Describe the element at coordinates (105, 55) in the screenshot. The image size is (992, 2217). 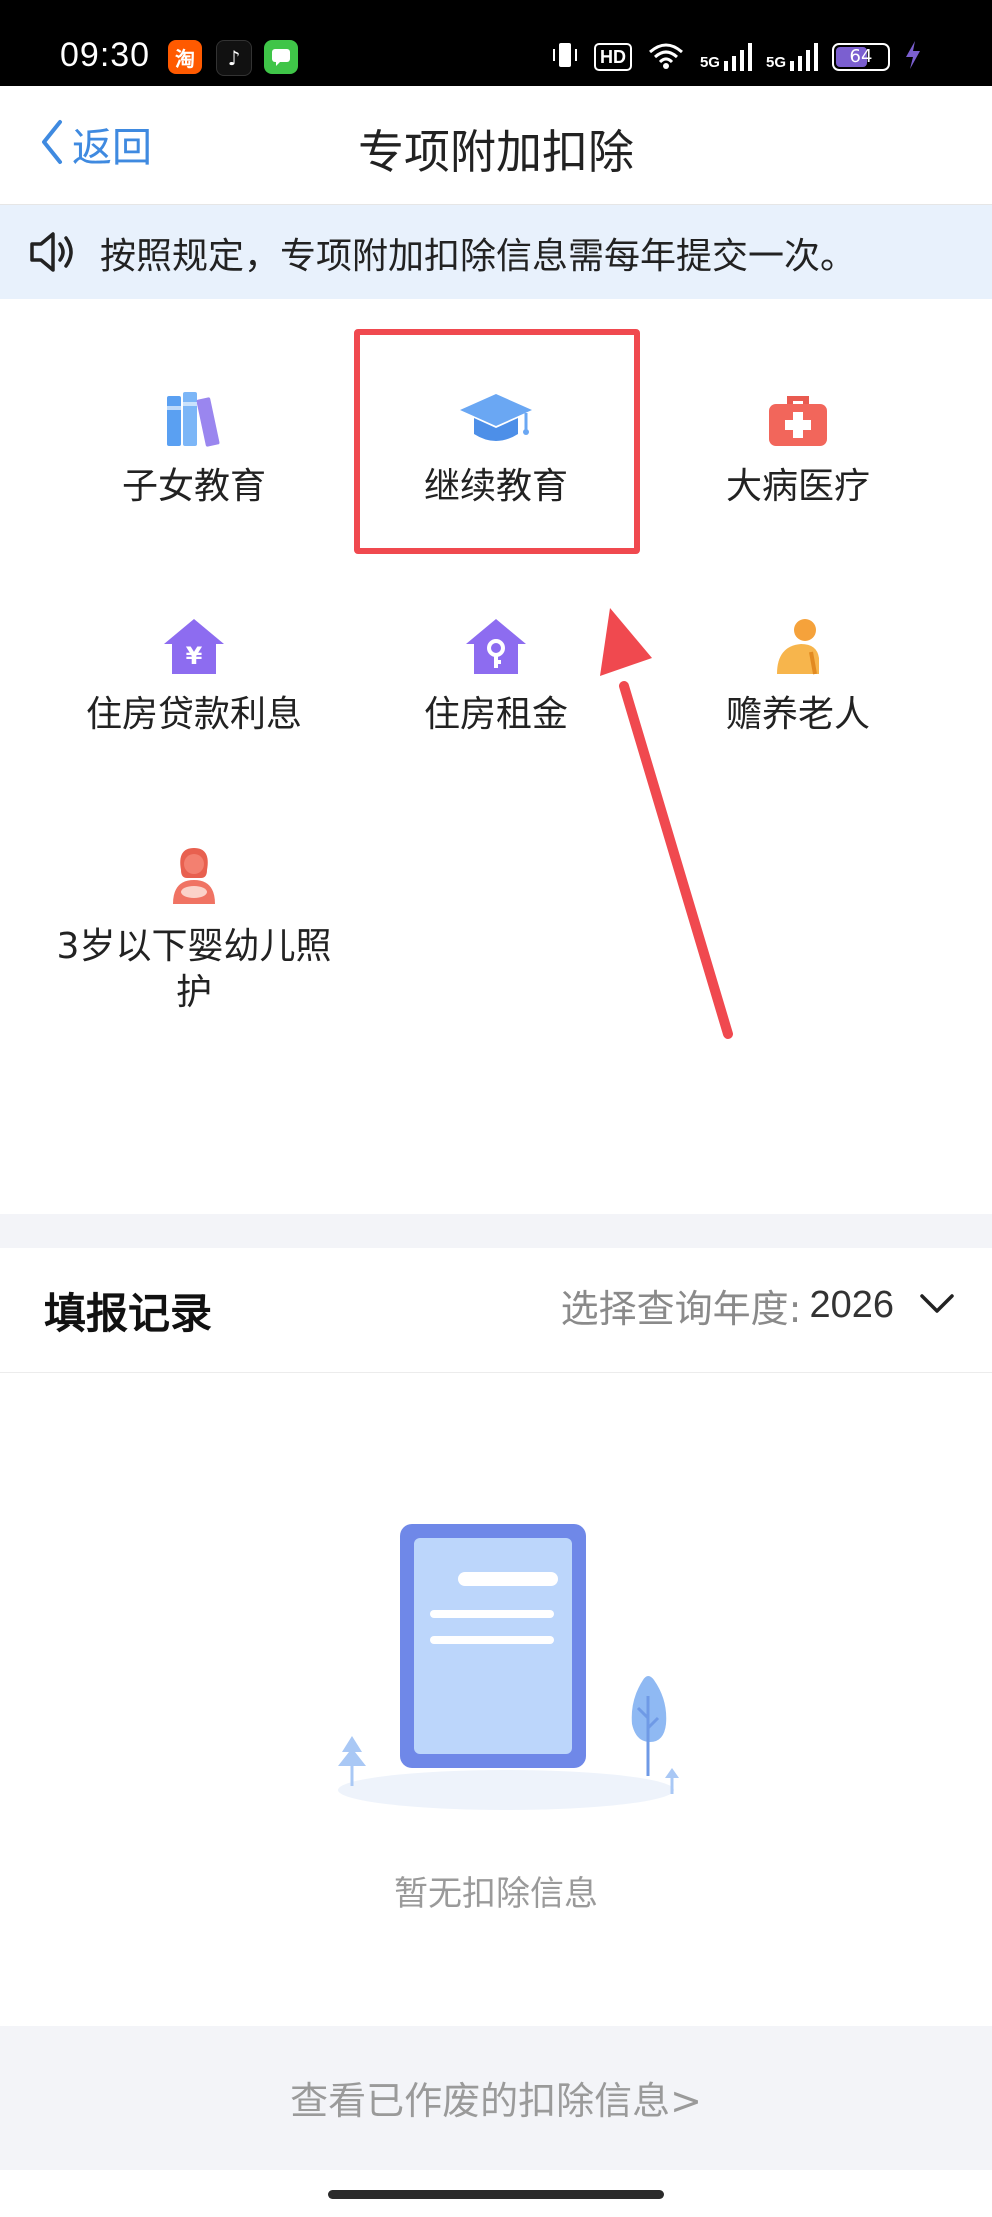
I see `status-time: 09:30` at that location.